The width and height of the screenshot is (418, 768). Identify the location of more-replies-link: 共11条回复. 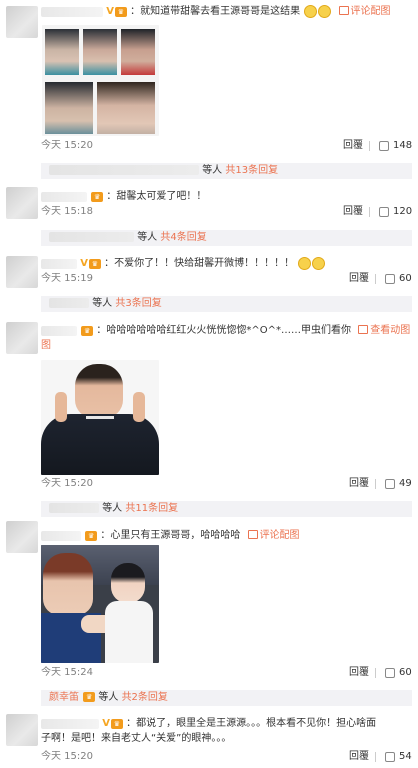
(151, 508).